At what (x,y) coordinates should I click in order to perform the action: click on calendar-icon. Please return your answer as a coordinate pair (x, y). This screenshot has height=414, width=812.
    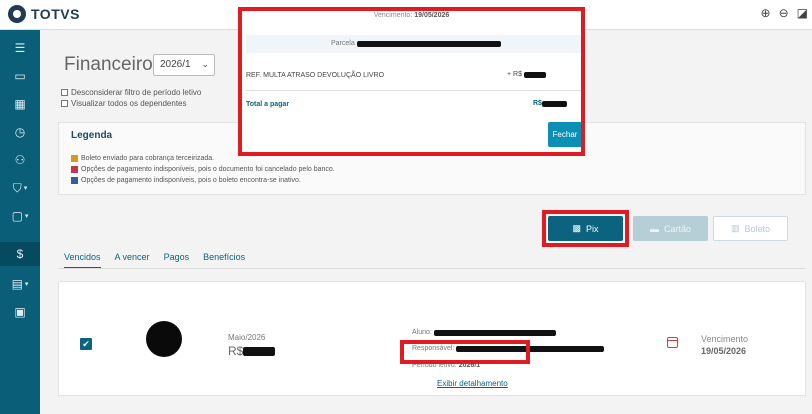
    Looking at the image, I should click on (672, 342).